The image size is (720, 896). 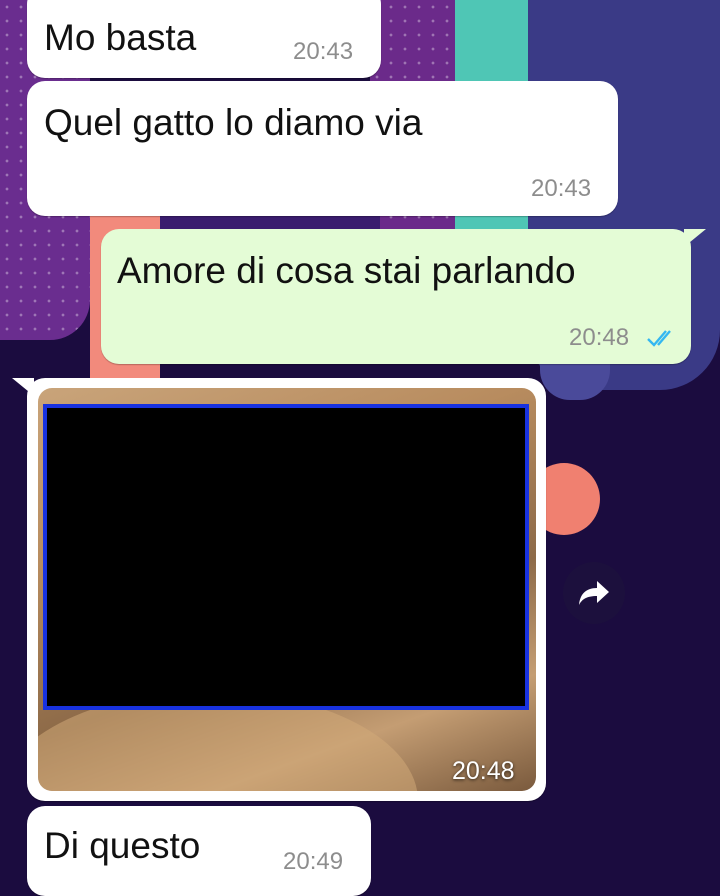 I want to click on forward-button, so click(x=594, y=593).